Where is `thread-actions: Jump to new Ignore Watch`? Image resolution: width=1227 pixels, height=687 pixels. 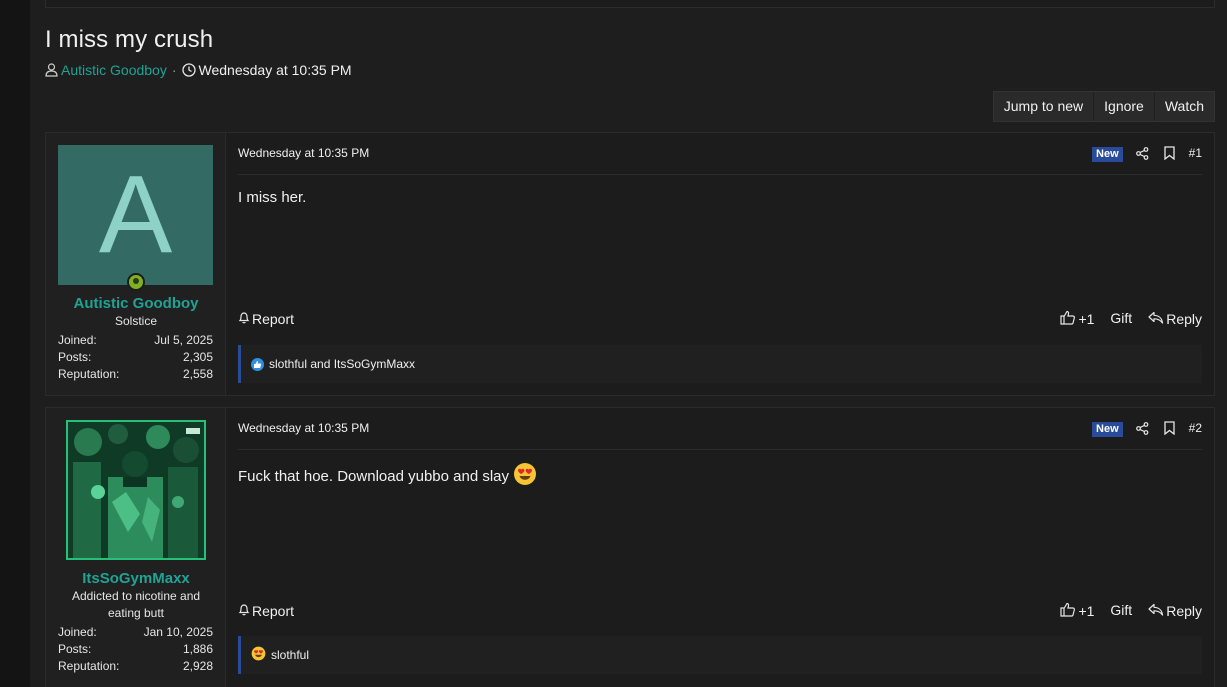
thread-actions: Jump to new Ignore Watch is located at coordinates (1103, 106).